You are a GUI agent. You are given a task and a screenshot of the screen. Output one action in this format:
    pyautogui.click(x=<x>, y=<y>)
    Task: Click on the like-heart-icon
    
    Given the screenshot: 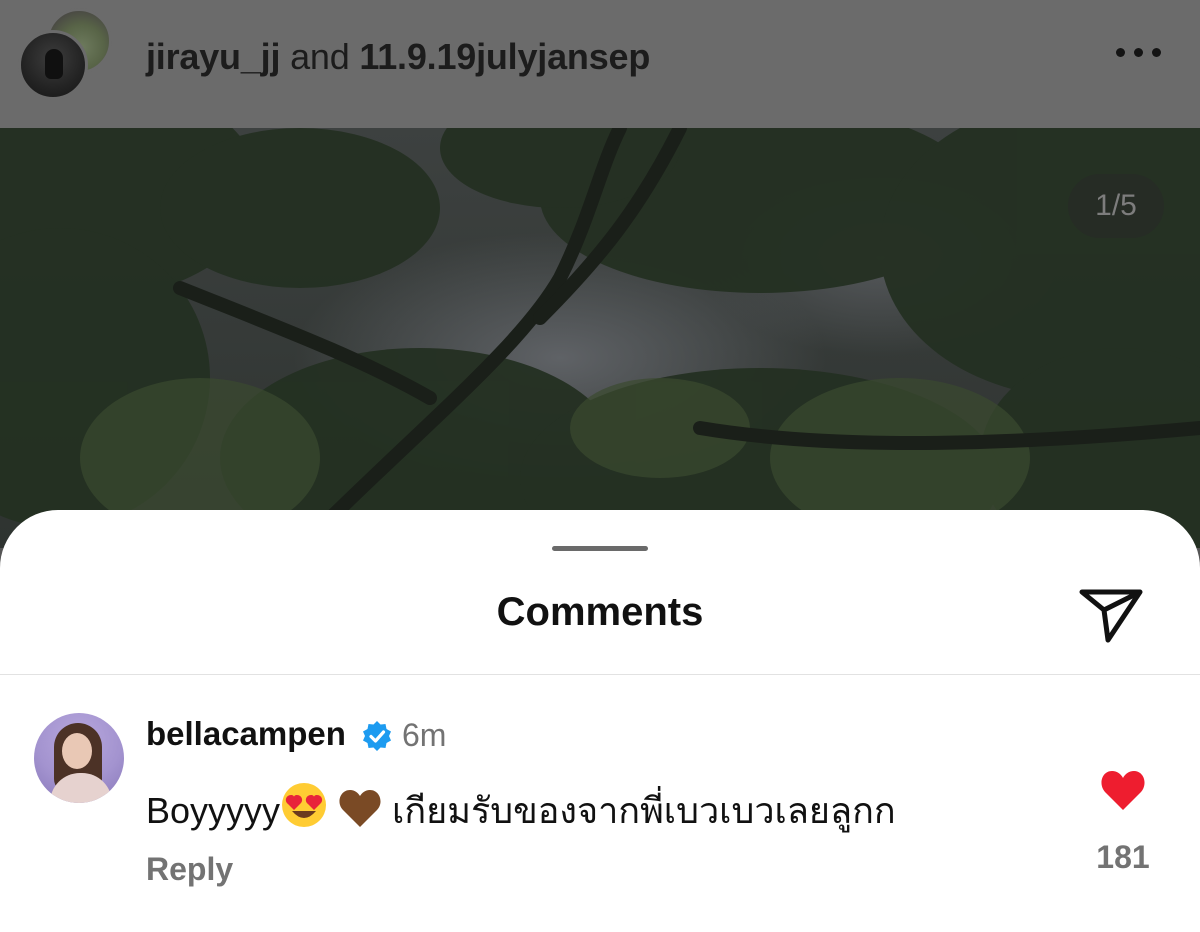 What is the action you would take?
    pyautogui.click(x=1123, y=790)
    